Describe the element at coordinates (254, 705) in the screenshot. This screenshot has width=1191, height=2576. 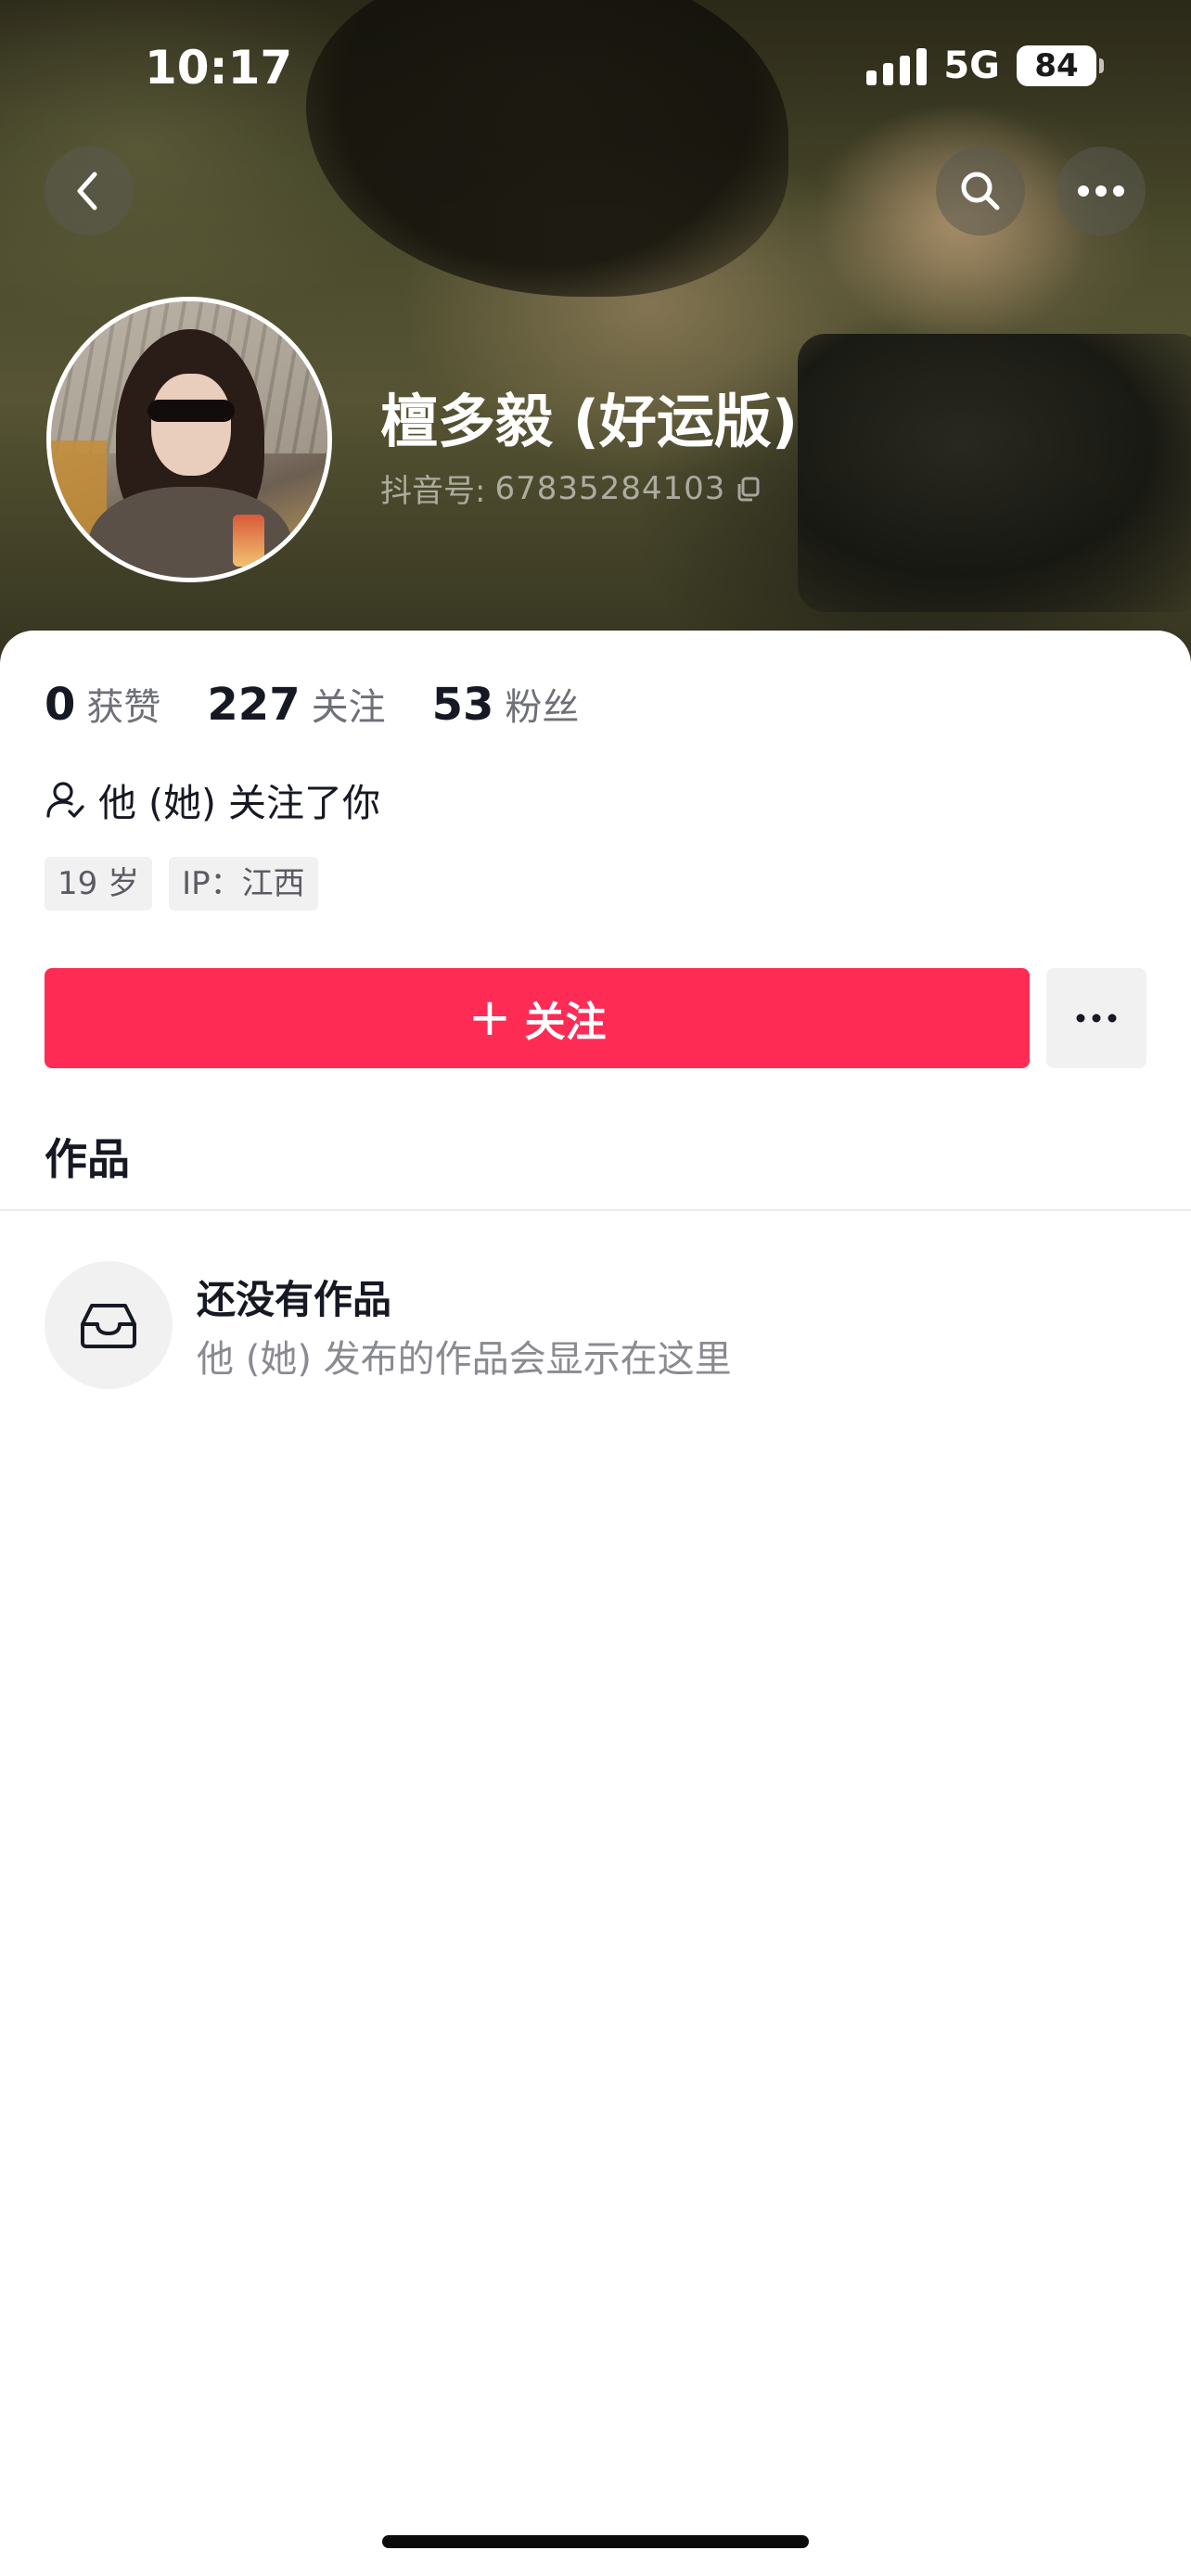
I see `stat-following-value: 227` at that location.